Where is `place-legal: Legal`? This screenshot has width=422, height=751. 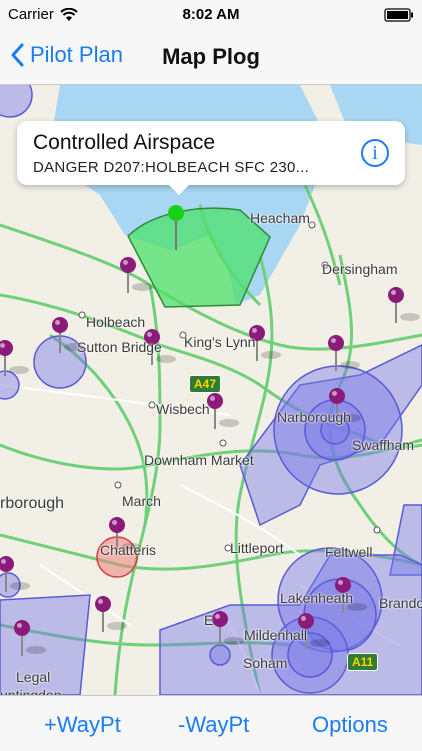 place-legal: Legal is located at coordinates (33, 677).